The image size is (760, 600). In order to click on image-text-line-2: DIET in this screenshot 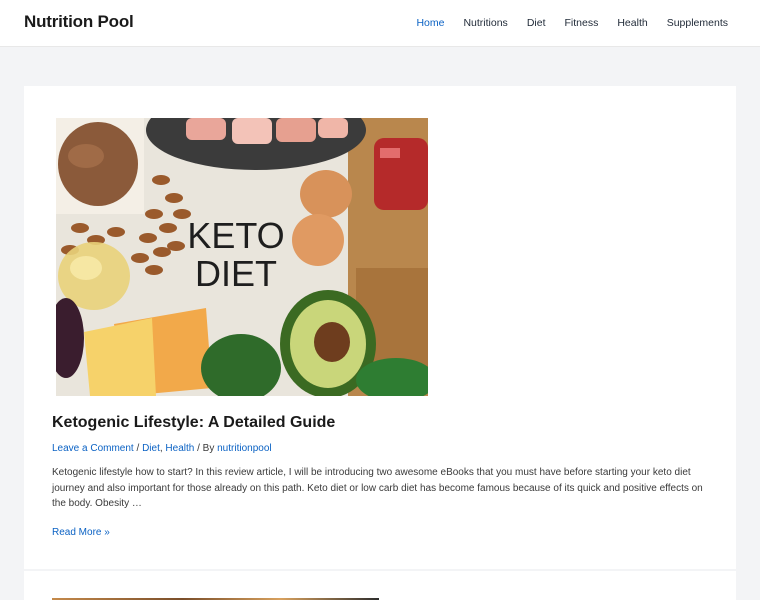, I will do `click(236, 273)`.